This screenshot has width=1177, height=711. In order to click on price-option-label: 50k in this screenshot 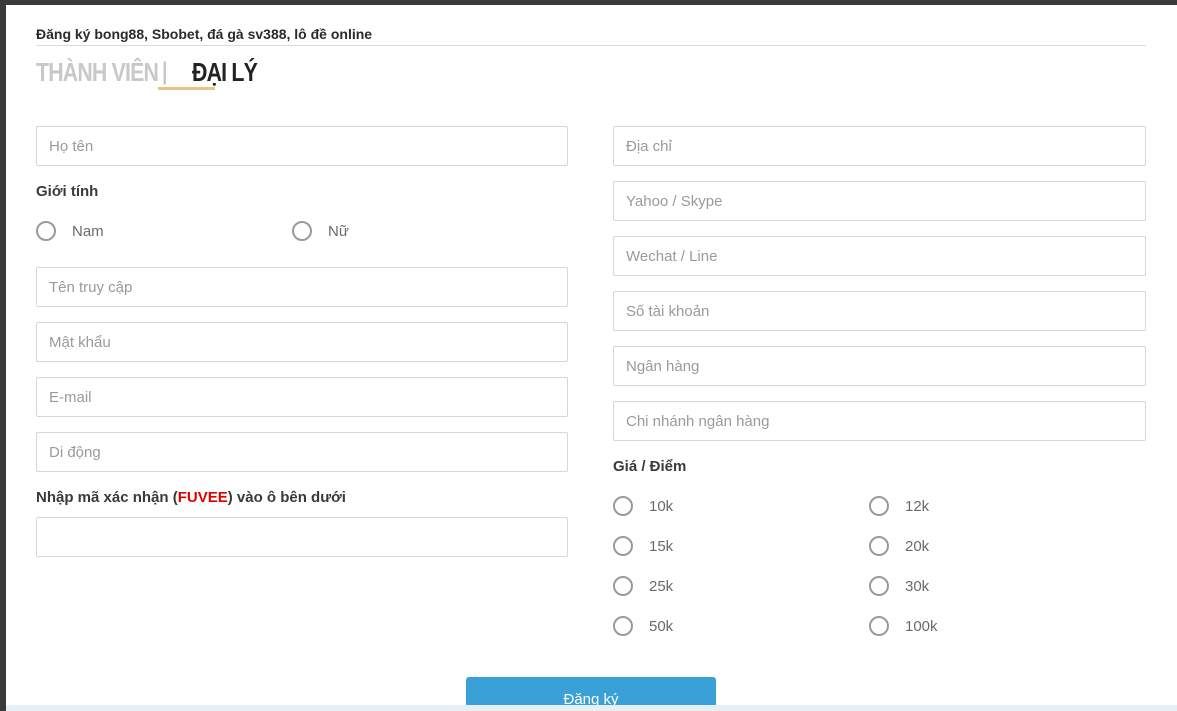, I will do `click(661, 626)`.